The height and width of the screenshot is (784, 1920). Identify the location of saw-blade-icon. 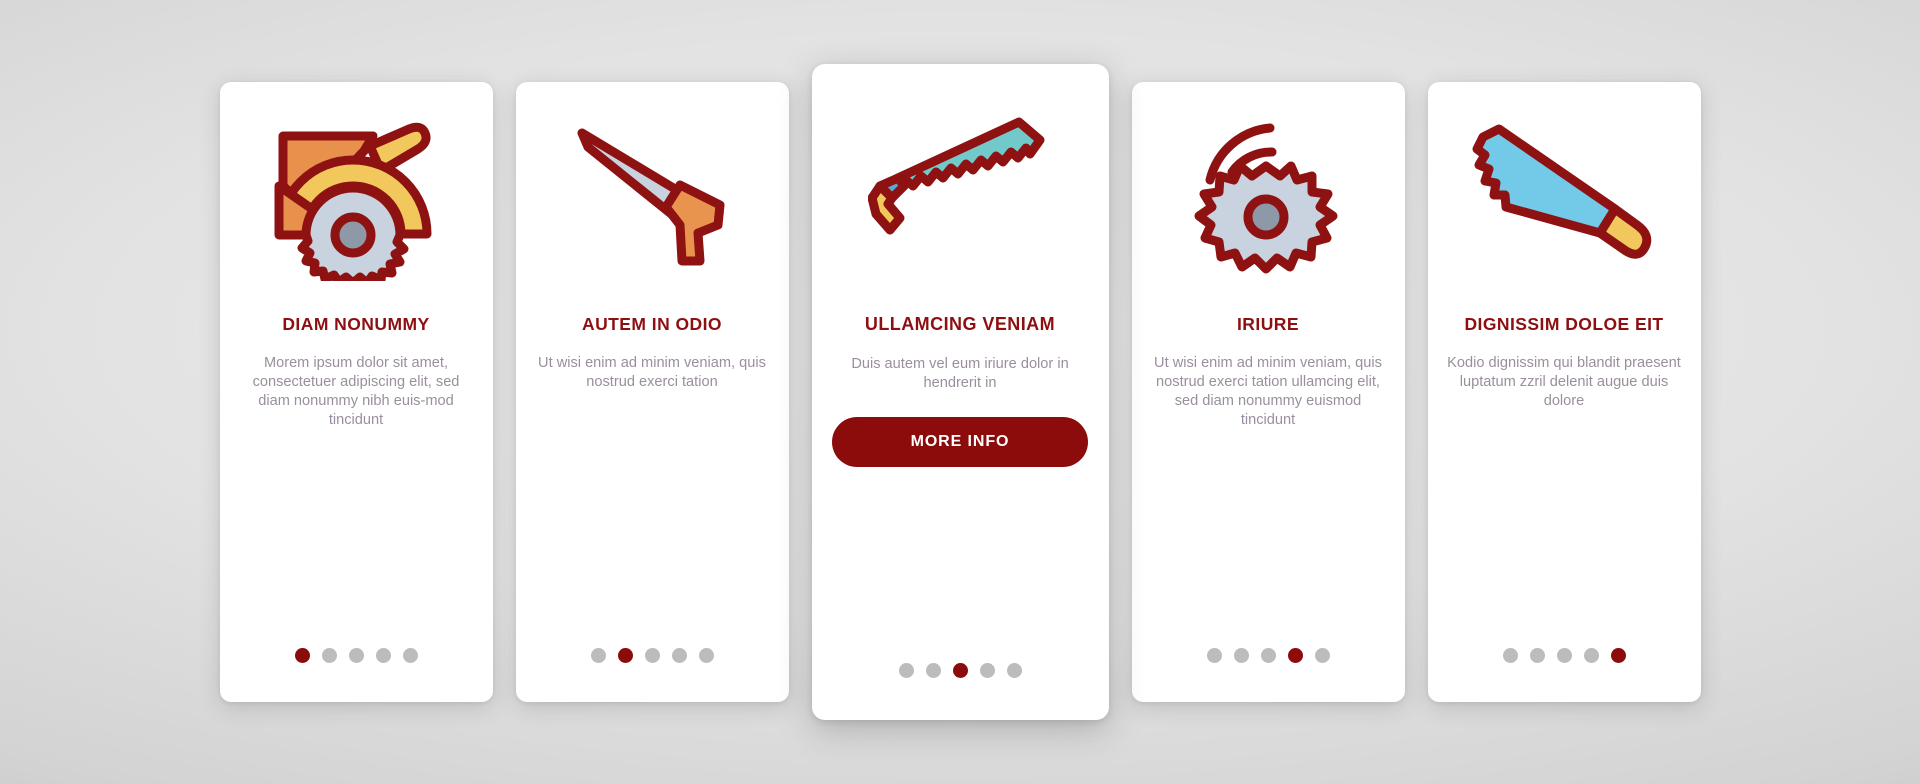
(1268, 198).